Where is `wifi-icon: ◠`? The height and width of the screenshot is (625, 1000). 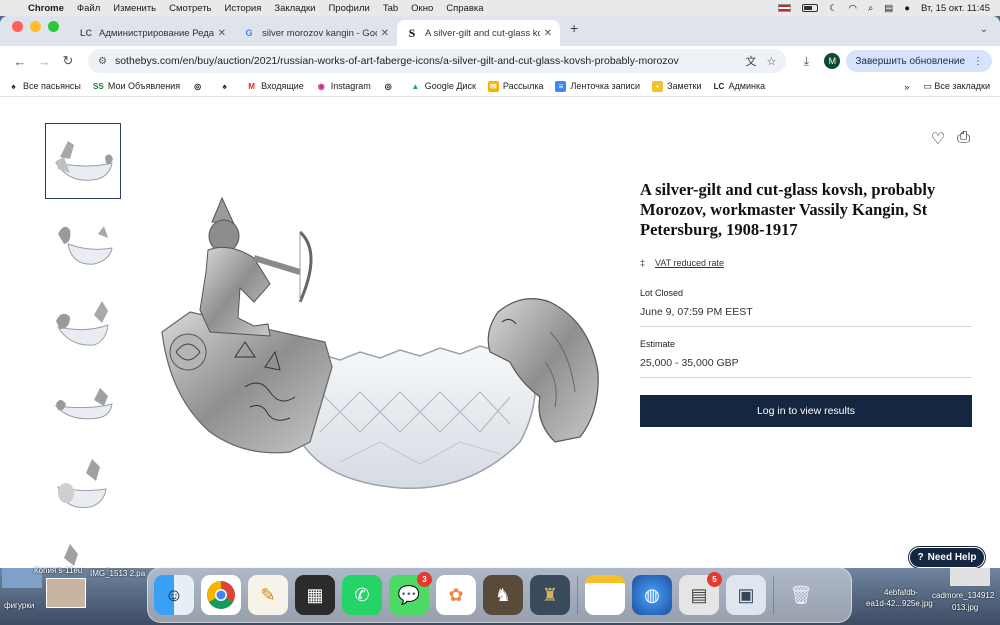 wifi-icon: ◠ is located at coordinates (853, 8).